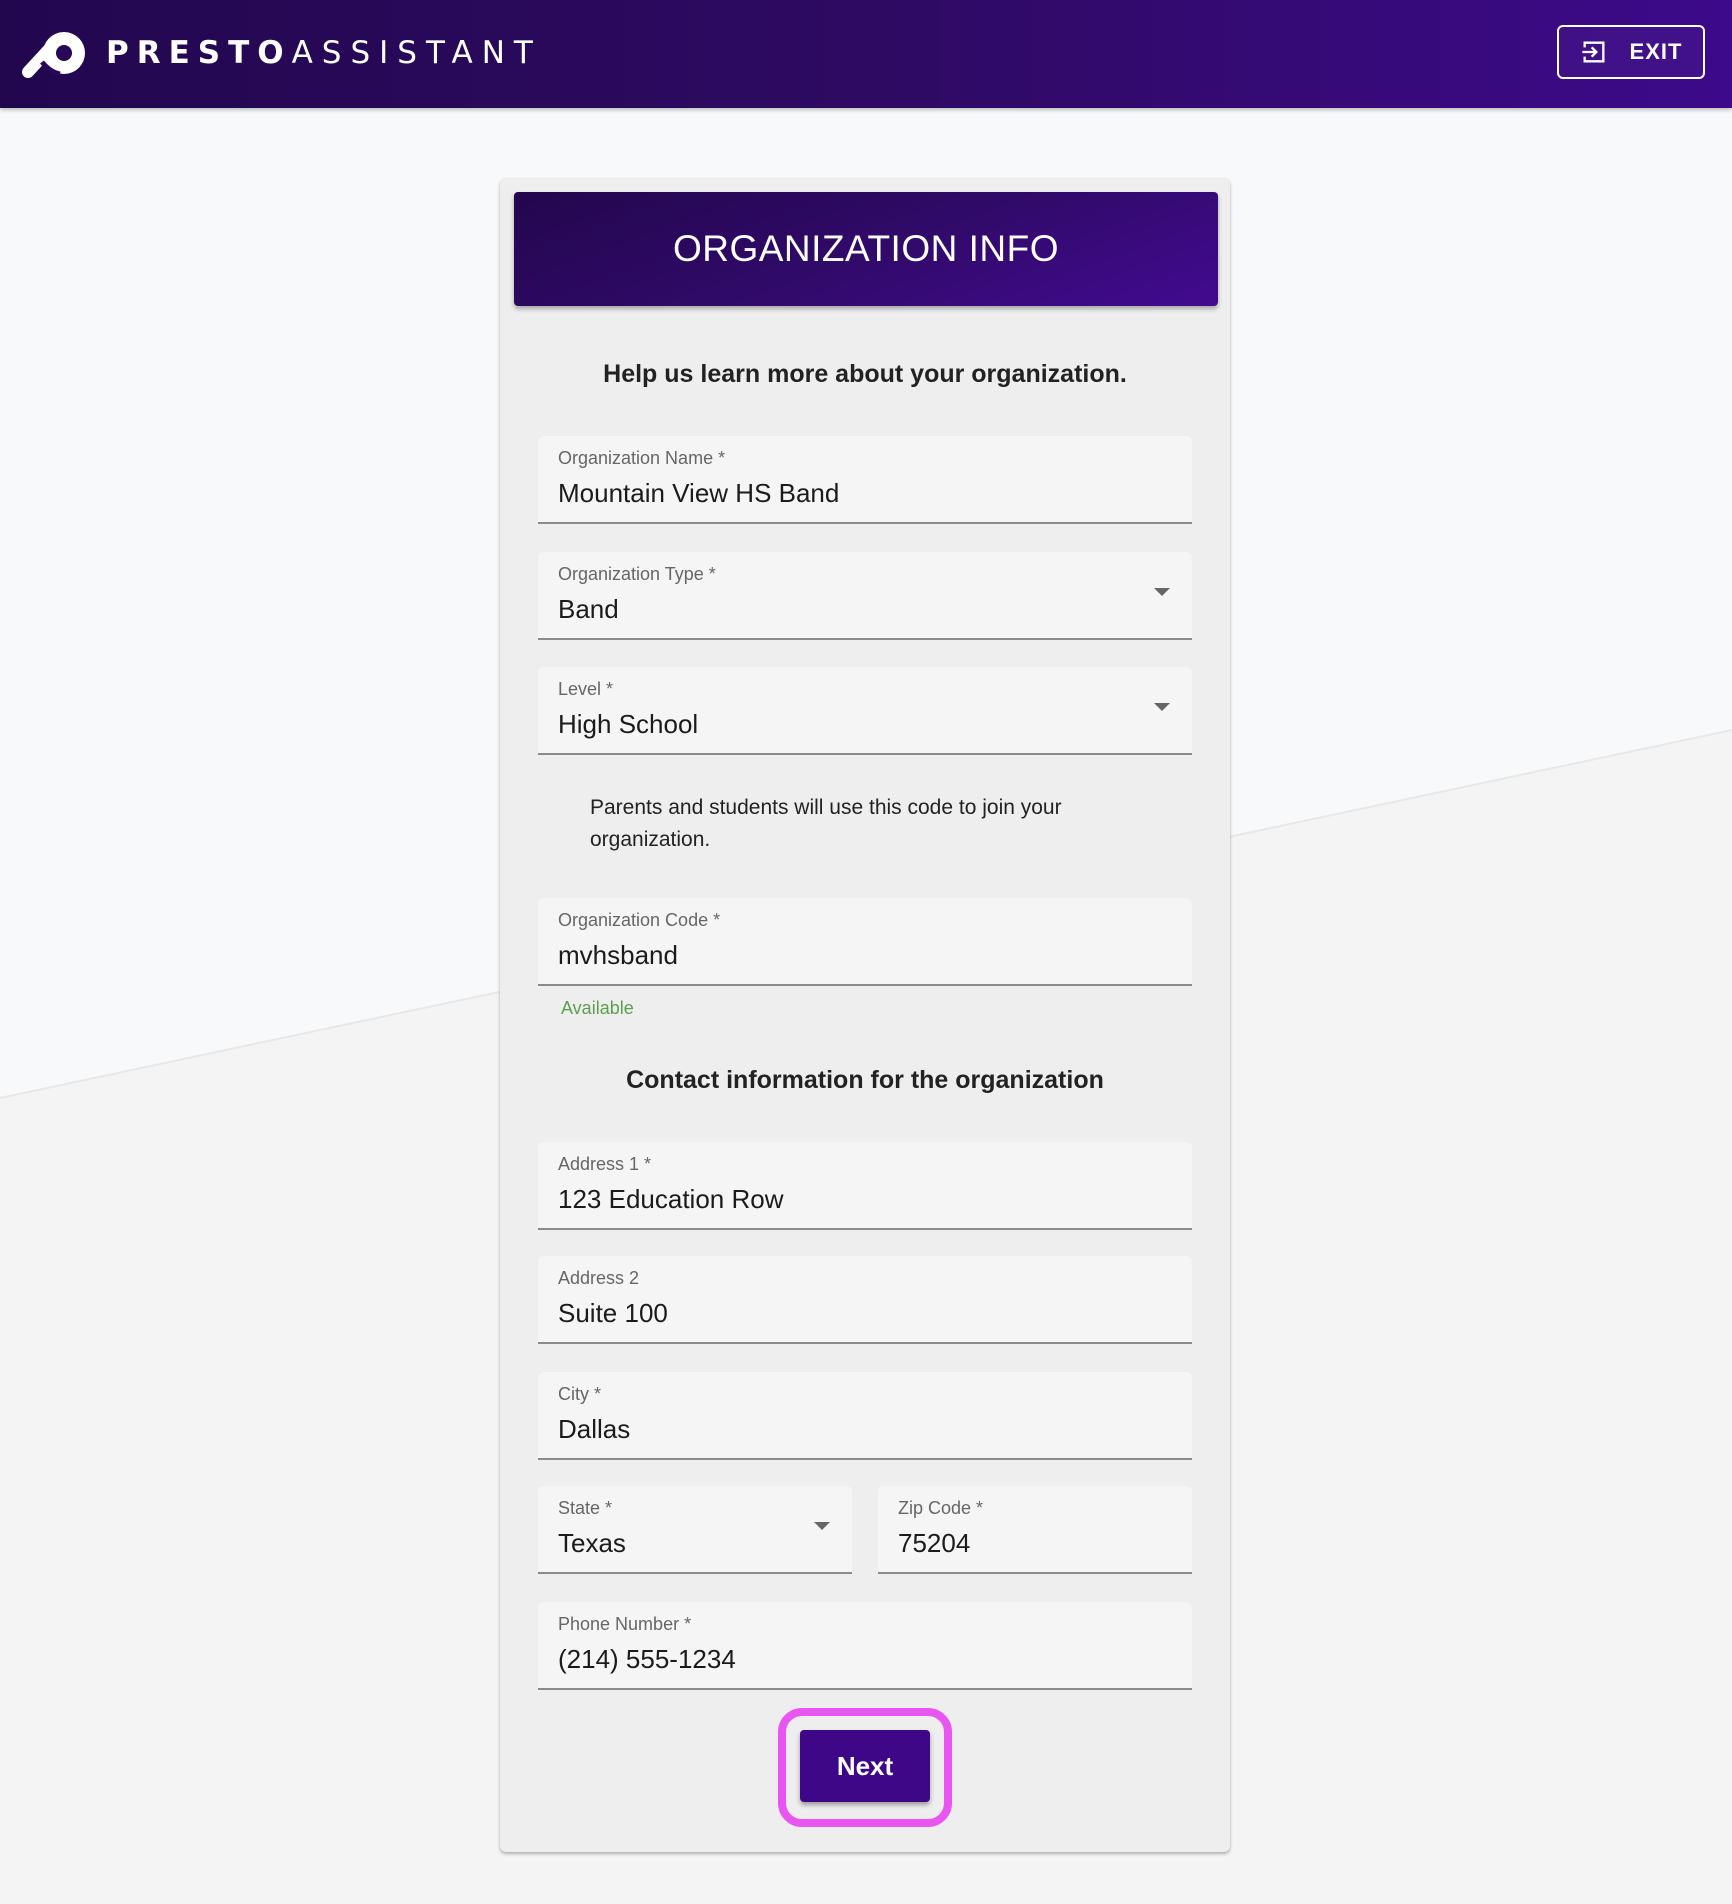  What do you see at coordinates (416, 53) in the screenshot?
I see `logo-text-light: ASSISTANT` at bounding box center [416, 53].